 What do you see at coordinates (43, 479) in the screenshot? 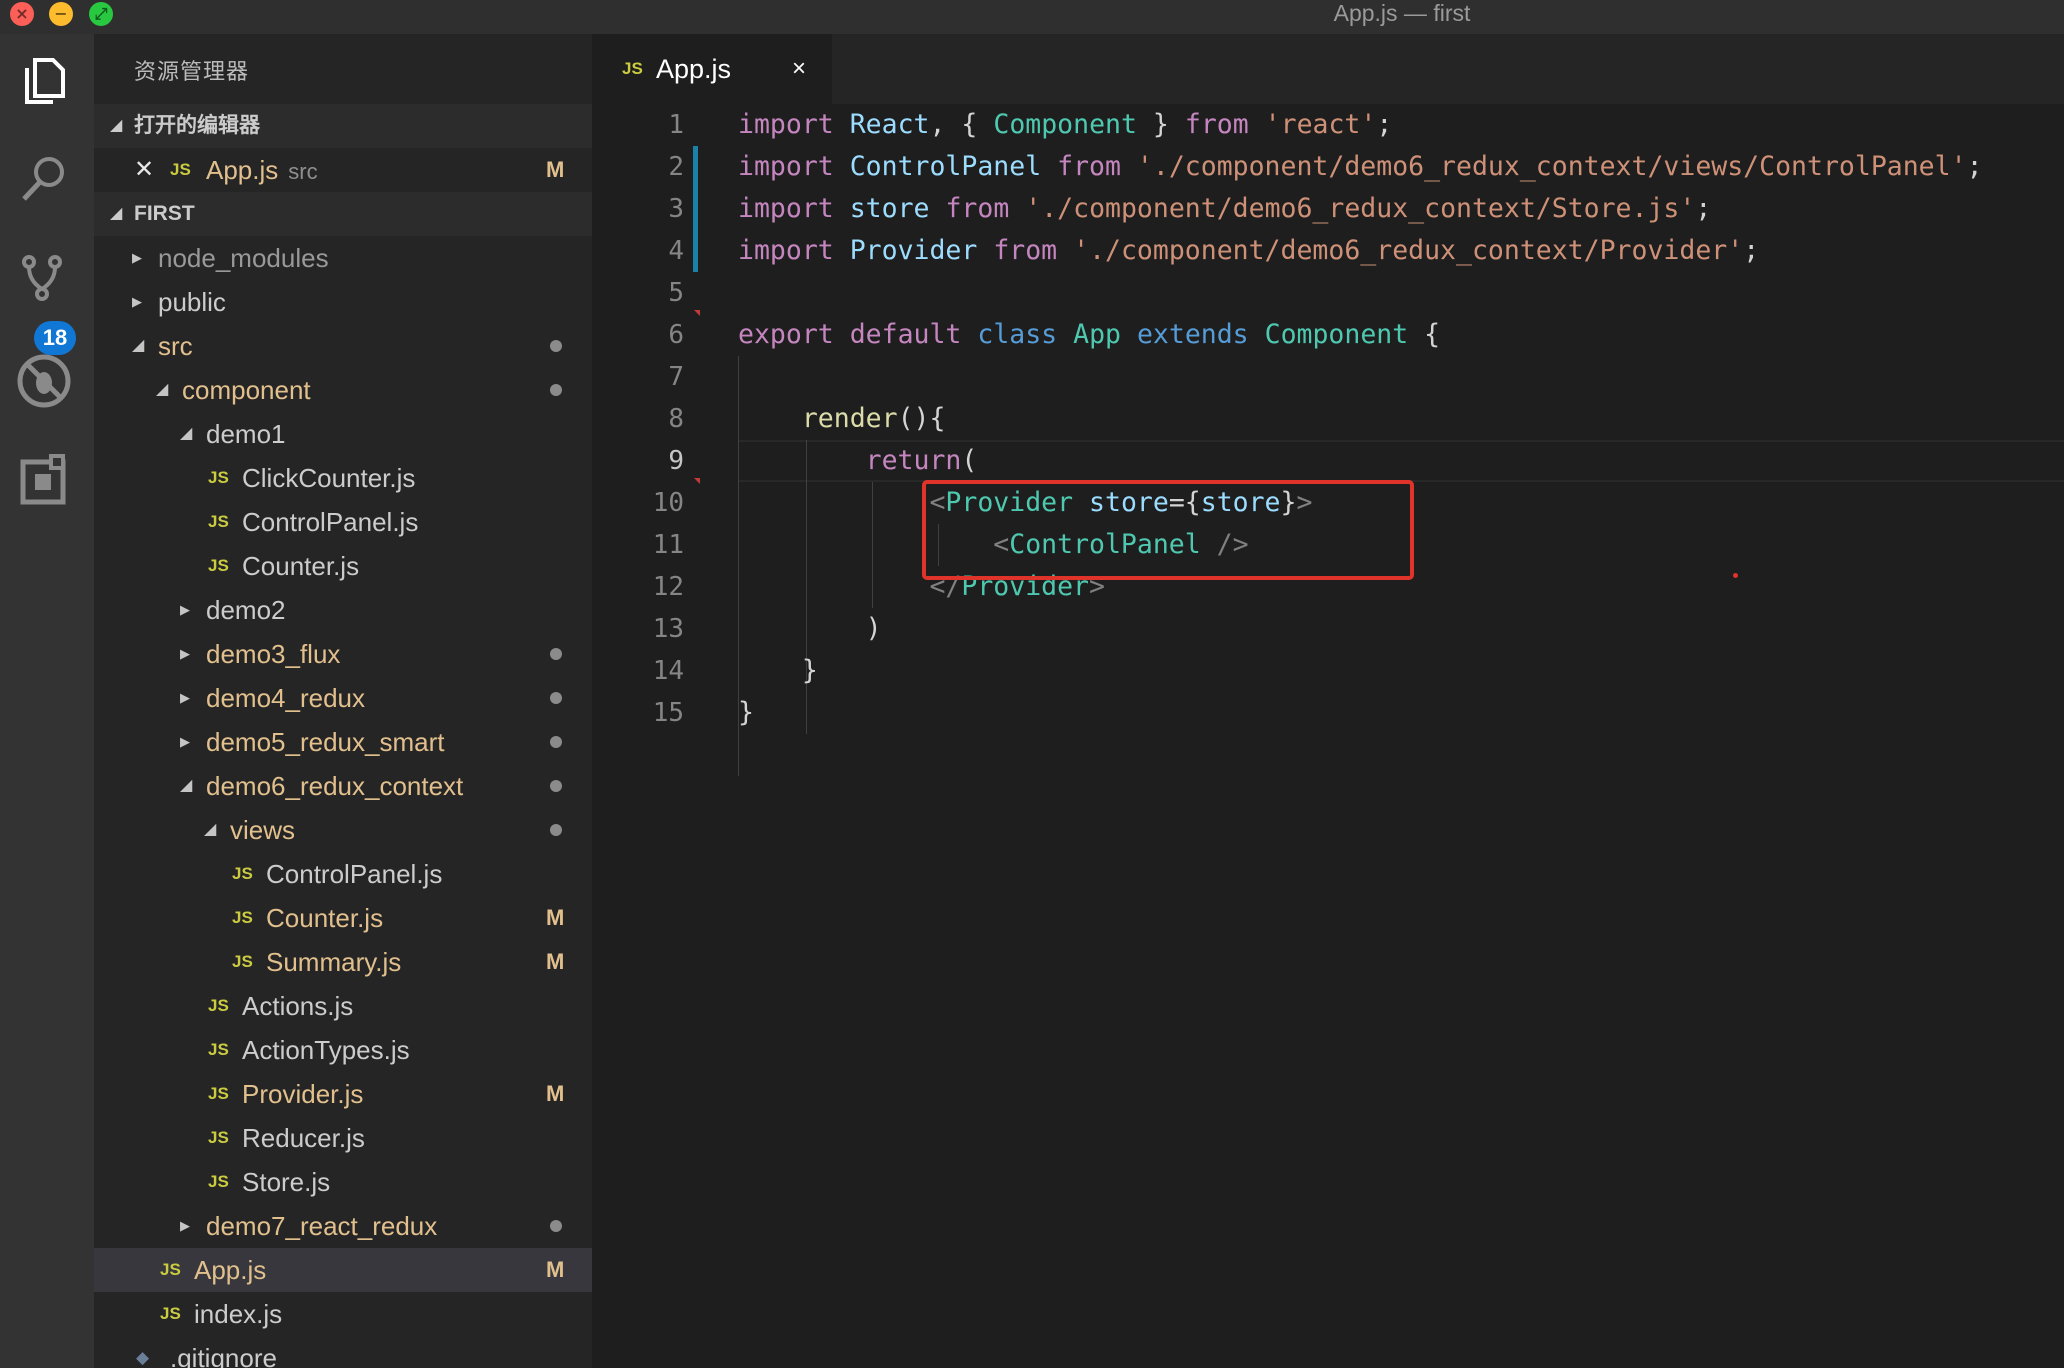
I see `extensions-icon` at bounding box center [43, 479].